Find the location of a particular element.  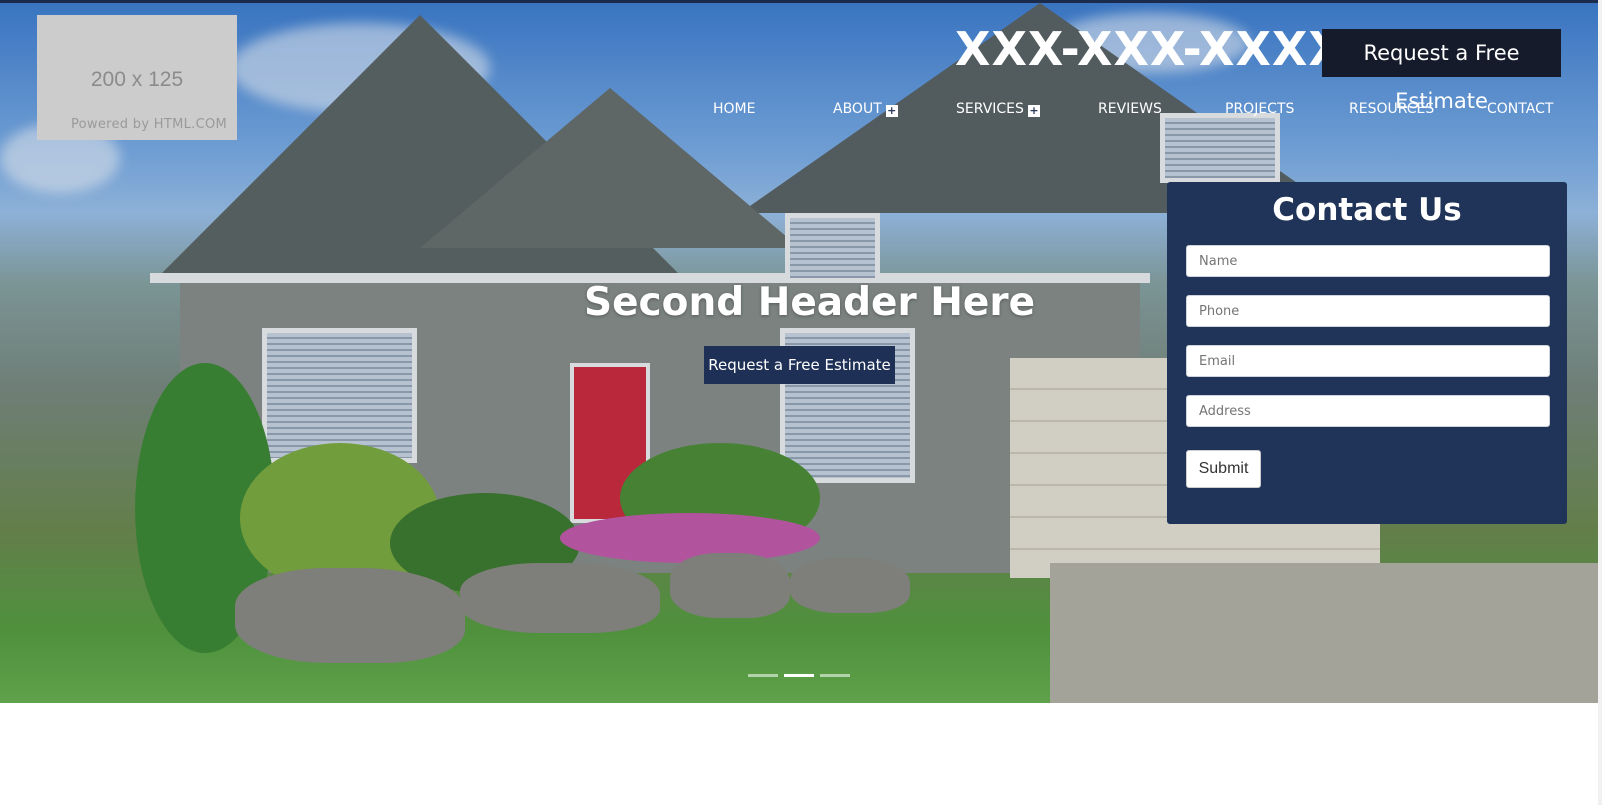

nav-item-label: ABOUT is located at coordinates (857, 109).